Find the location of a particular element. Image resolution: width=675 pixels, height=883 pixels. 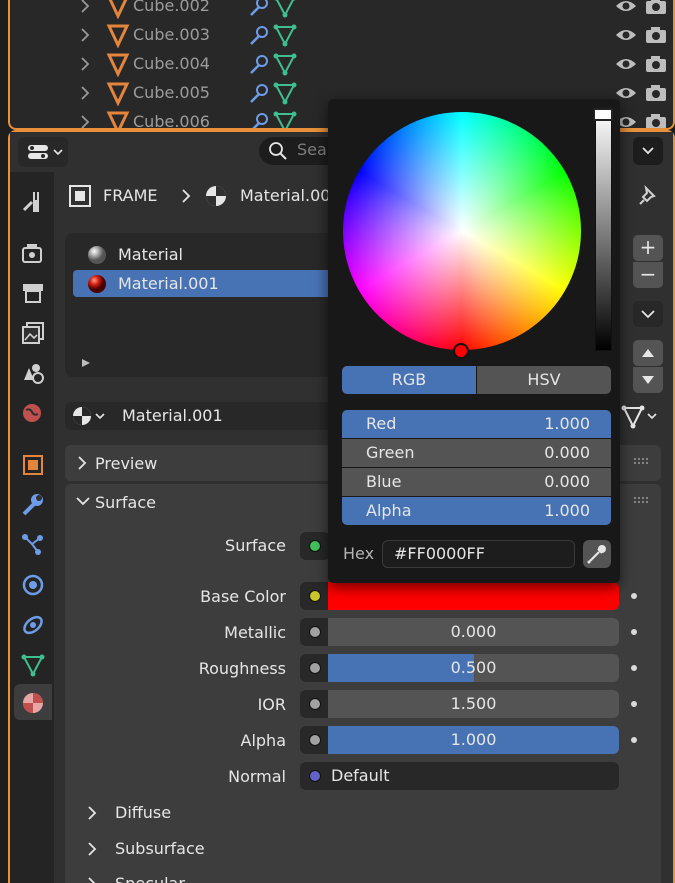

alpha-channel-field: Alpha 1.000 is located at coordinates (476, 511).